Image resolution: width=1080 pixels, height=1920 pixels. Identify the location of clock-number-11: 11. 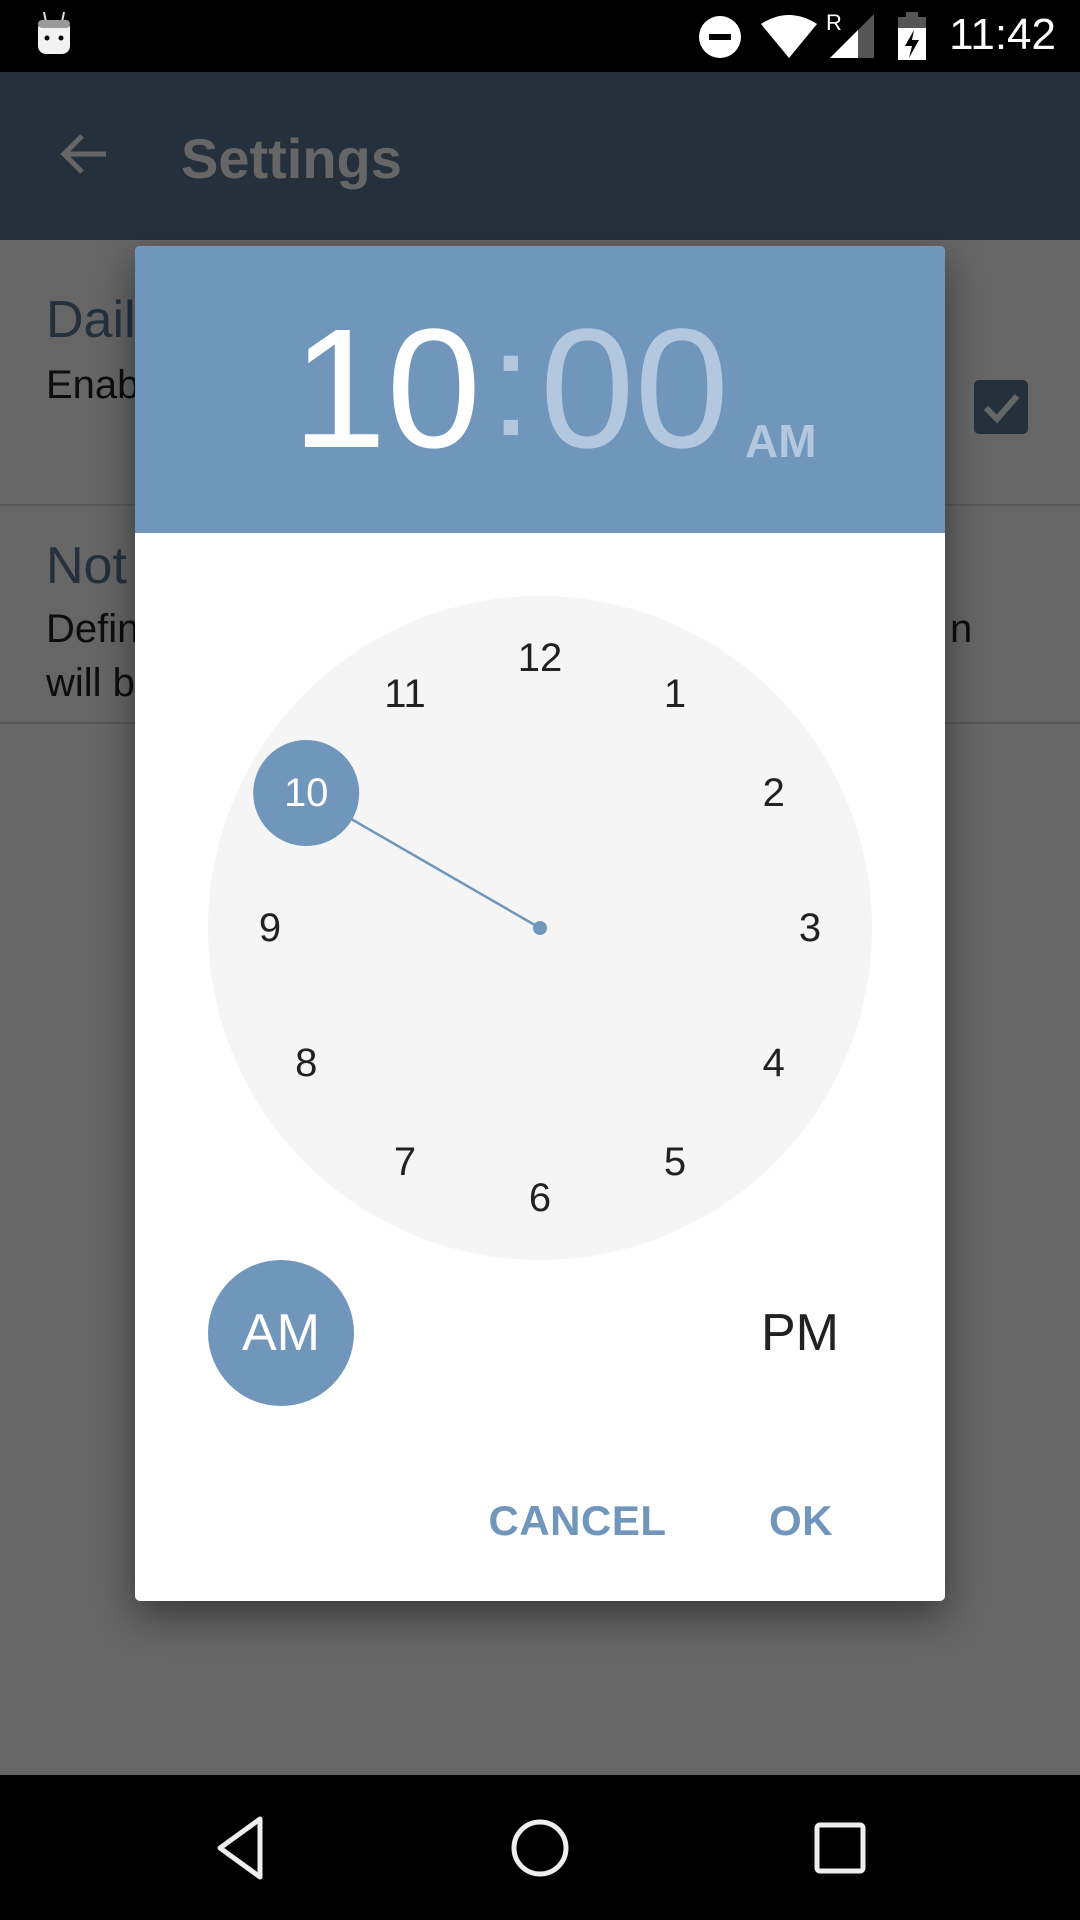
(405, 694).